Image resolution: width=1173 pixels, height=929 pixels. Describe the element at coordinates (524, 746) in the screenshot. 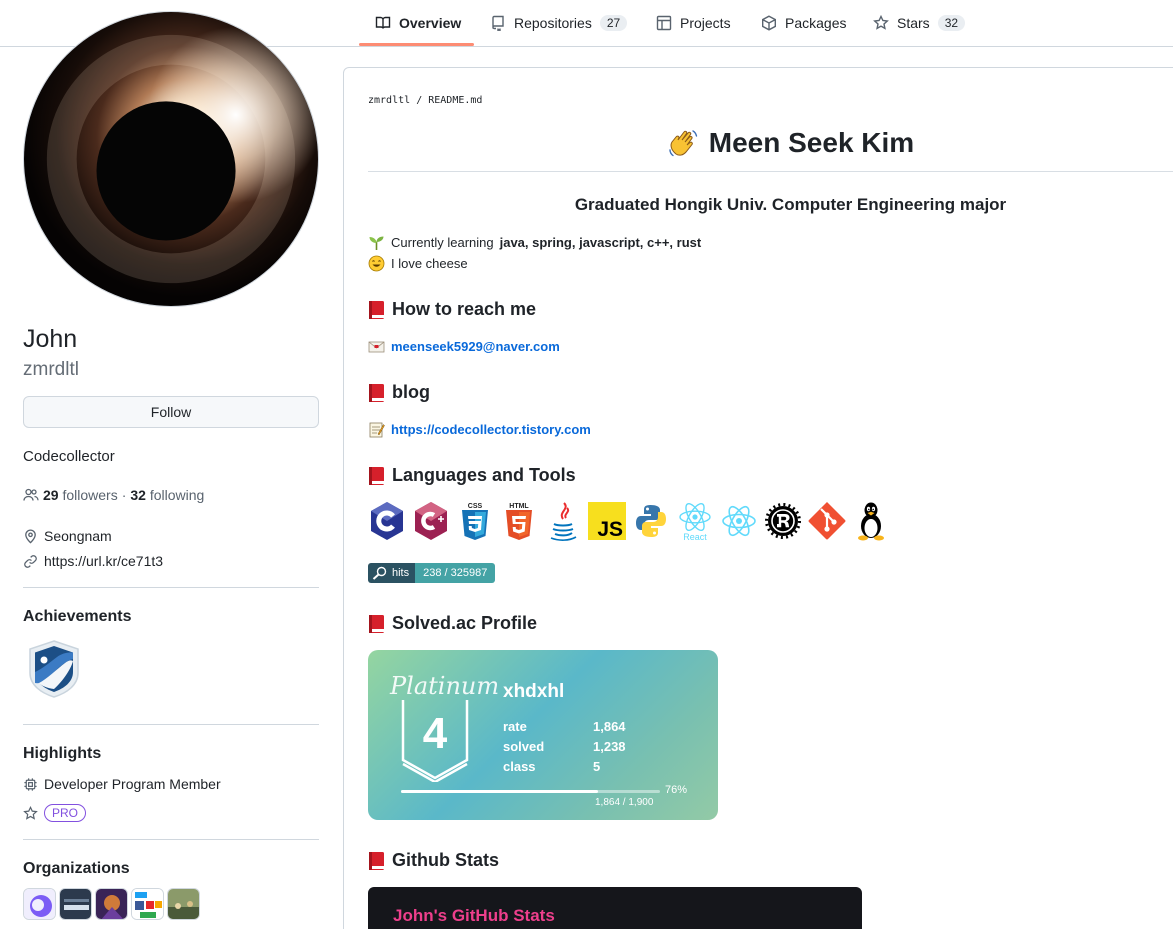

I see `solved-stat-key: solved` at that location.